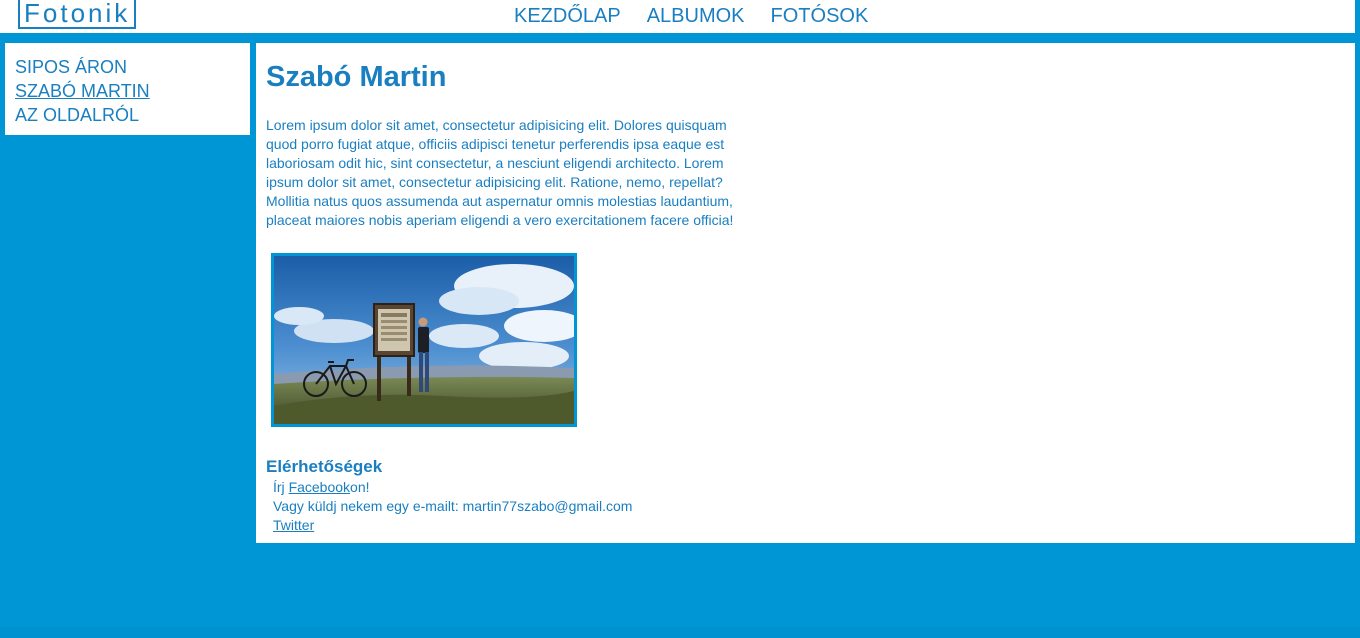  I want to click on sidebar-item: SZABÓ MARTIN, so click(132, 91).